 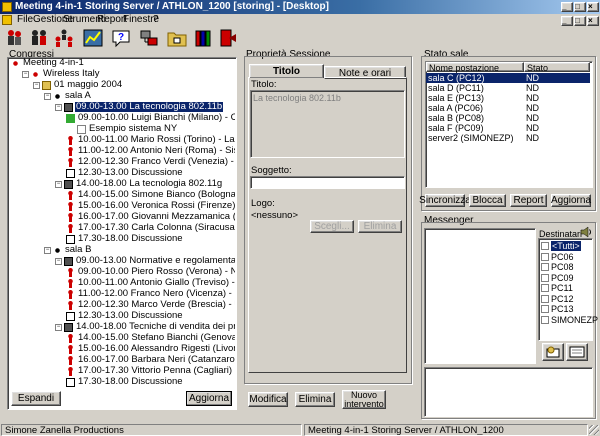 I want to click on lock-button: Blocca, so click(x=487, y=200).